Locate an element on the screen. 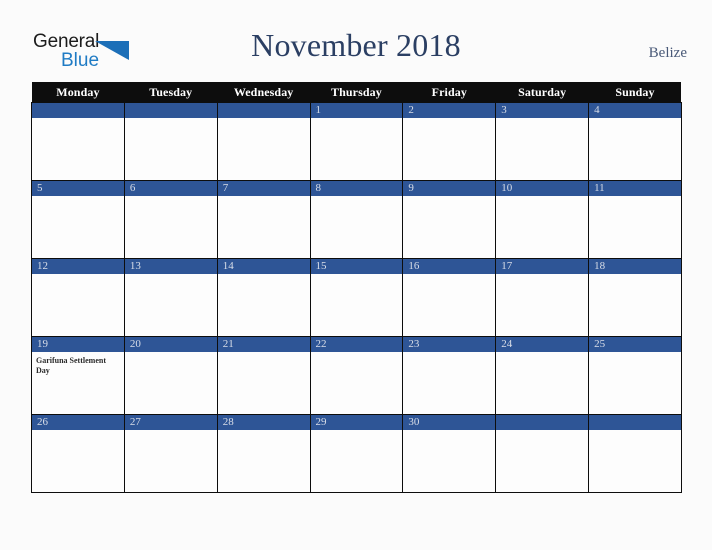  day-number: 17 is located at coordinates (542, 266).